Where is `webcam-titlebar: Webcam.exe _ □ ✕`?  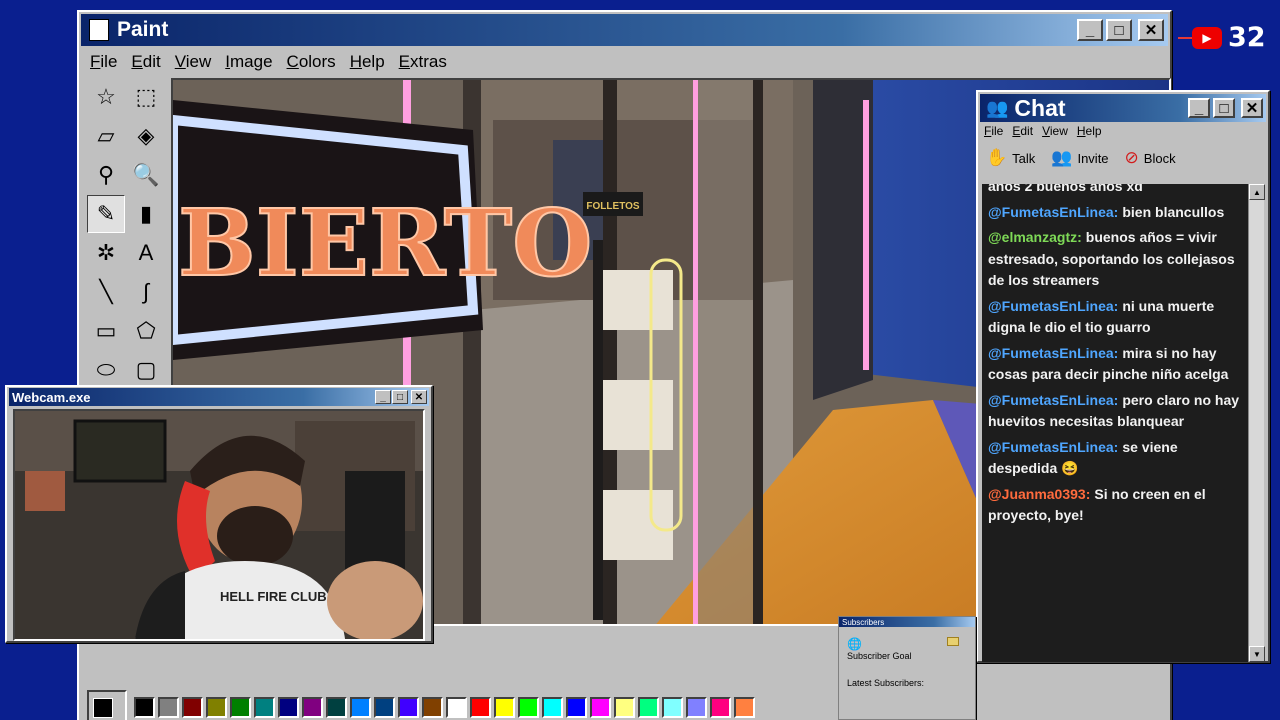
webcam-titlebar: Webcam.exe _ □ ✕ is located at coordinates (219, 397).